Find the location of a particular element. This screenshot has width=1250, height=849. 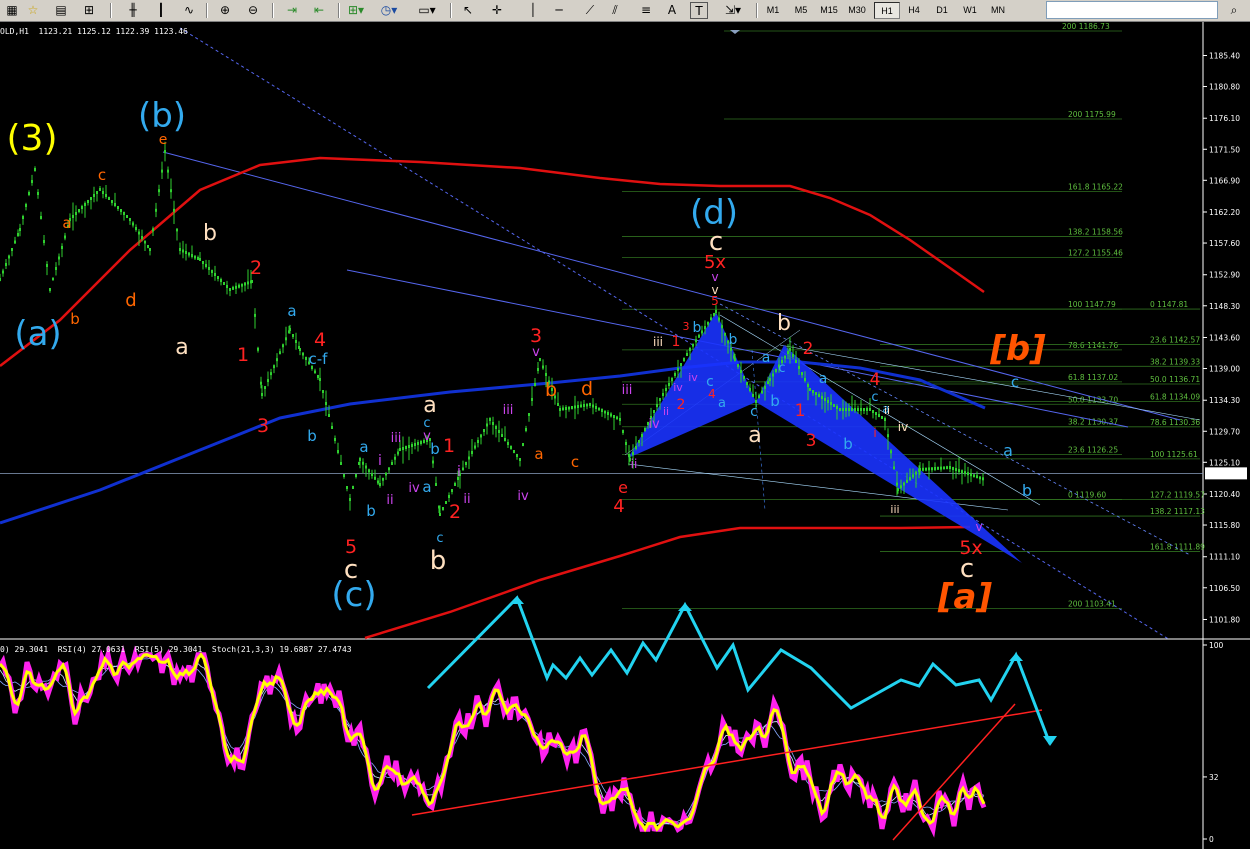

timeframe-m5: M5 is located at coordinates (801, 10).